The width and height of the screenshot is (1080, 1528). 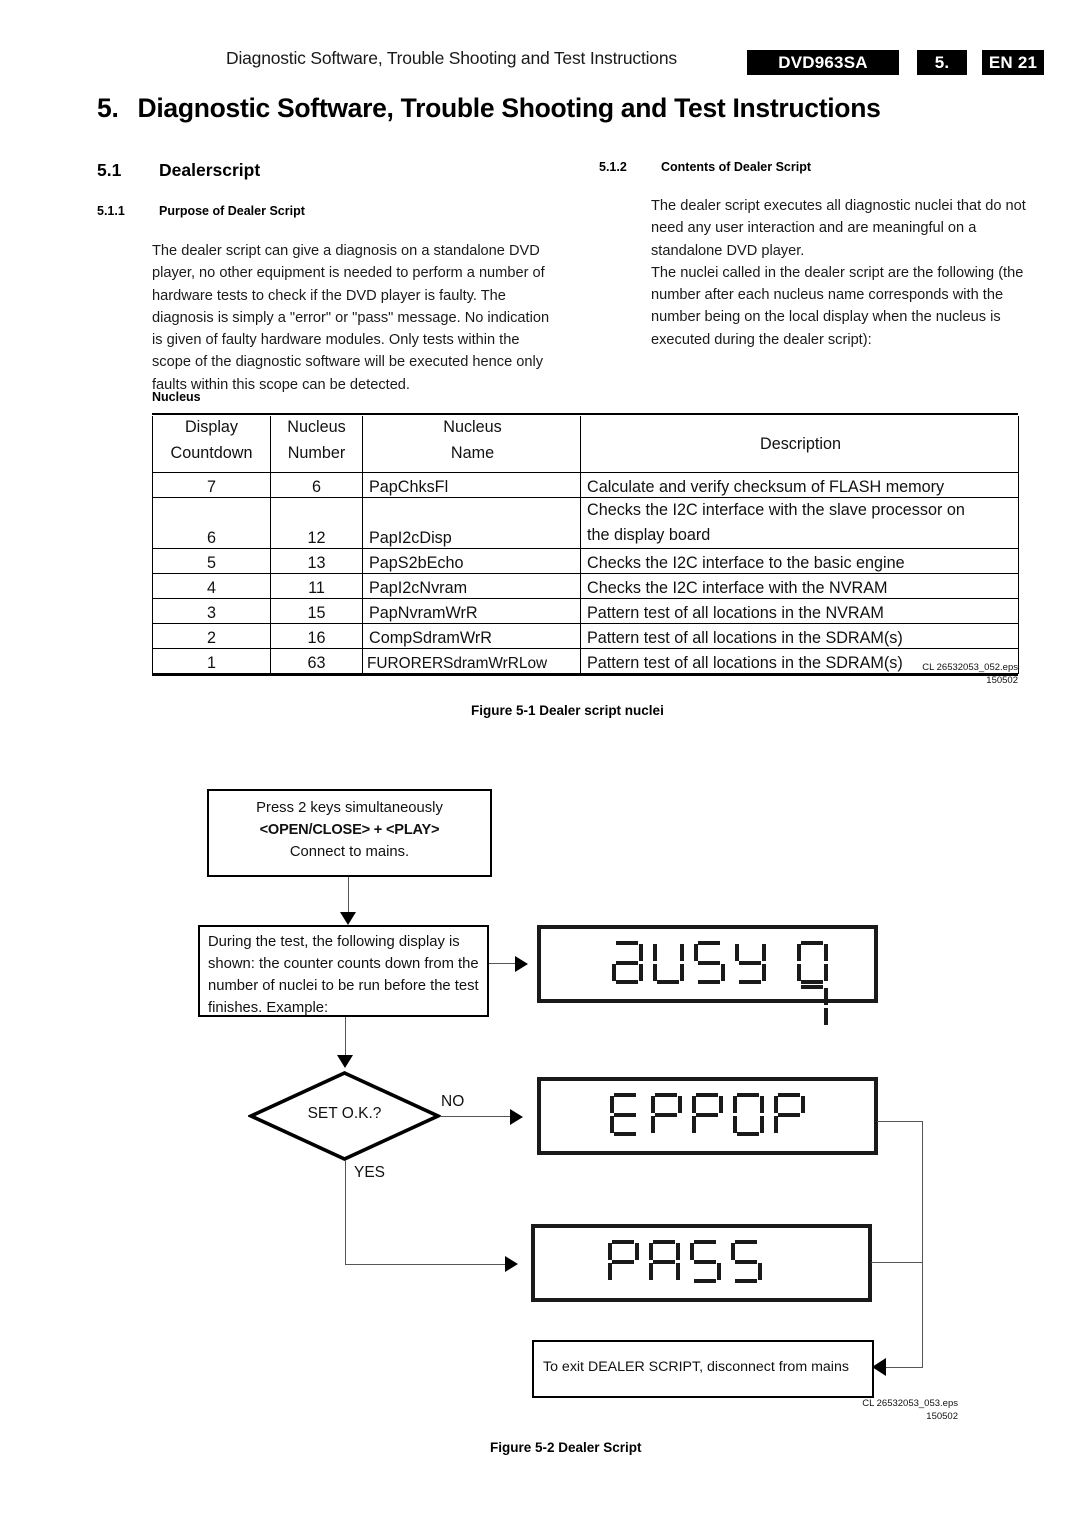 I want to click on display-error, so click(x=707, y=1116).